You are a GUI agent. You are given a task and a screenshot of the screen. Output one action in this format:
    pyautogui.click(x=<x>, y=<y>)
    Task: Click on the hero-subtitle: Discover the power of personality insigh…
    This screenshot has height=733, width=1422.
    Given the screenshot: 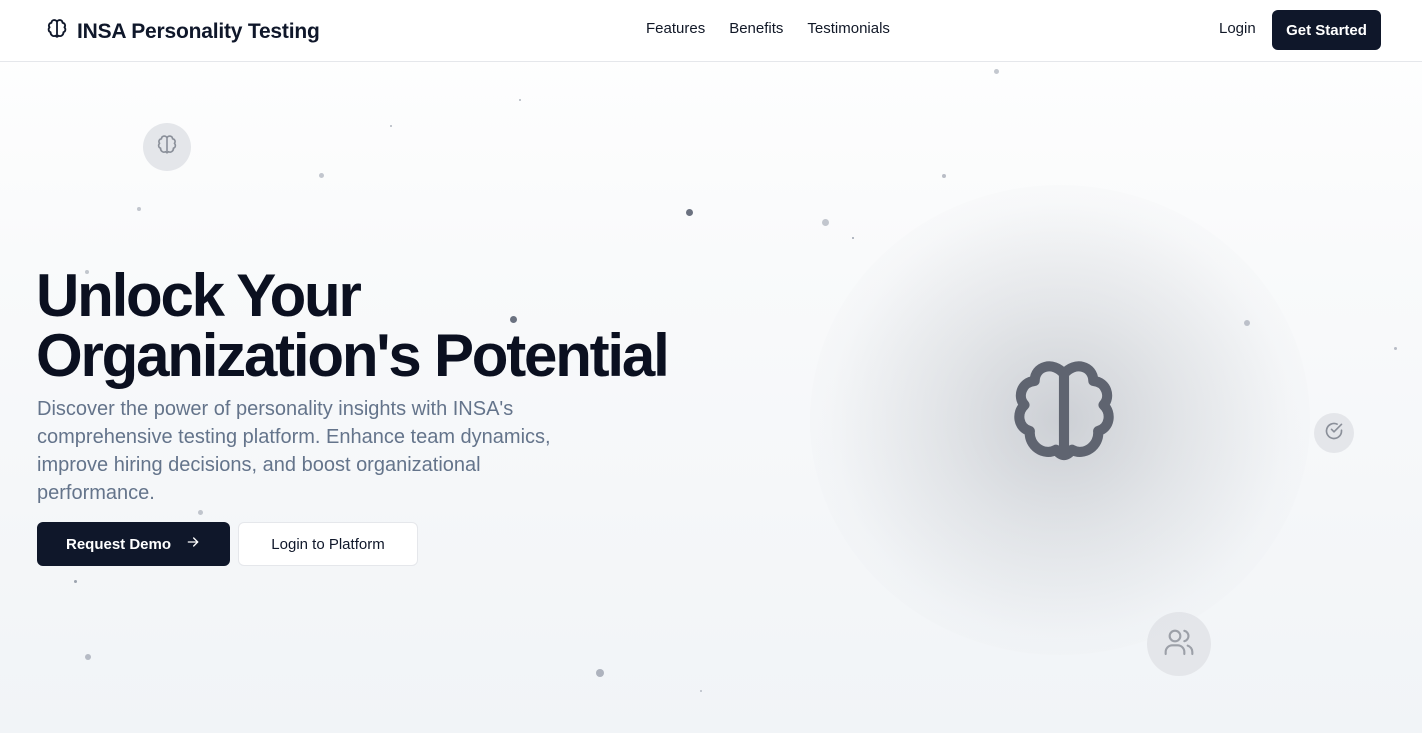 What is the action you would take?
    pyautogui.click(x=294, y=451)
    